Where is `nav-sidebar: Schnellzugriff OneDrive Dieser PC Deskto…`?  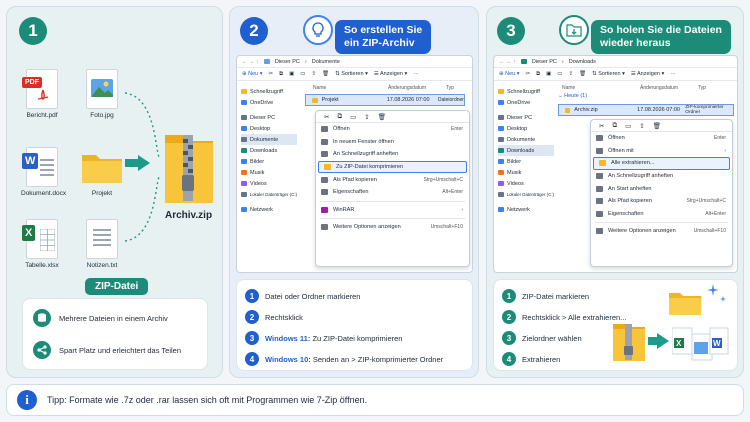 nav-sidebar: Schnellzugriff OneDrive Dieser PC Deskto… is located at coordinates (269, 150).